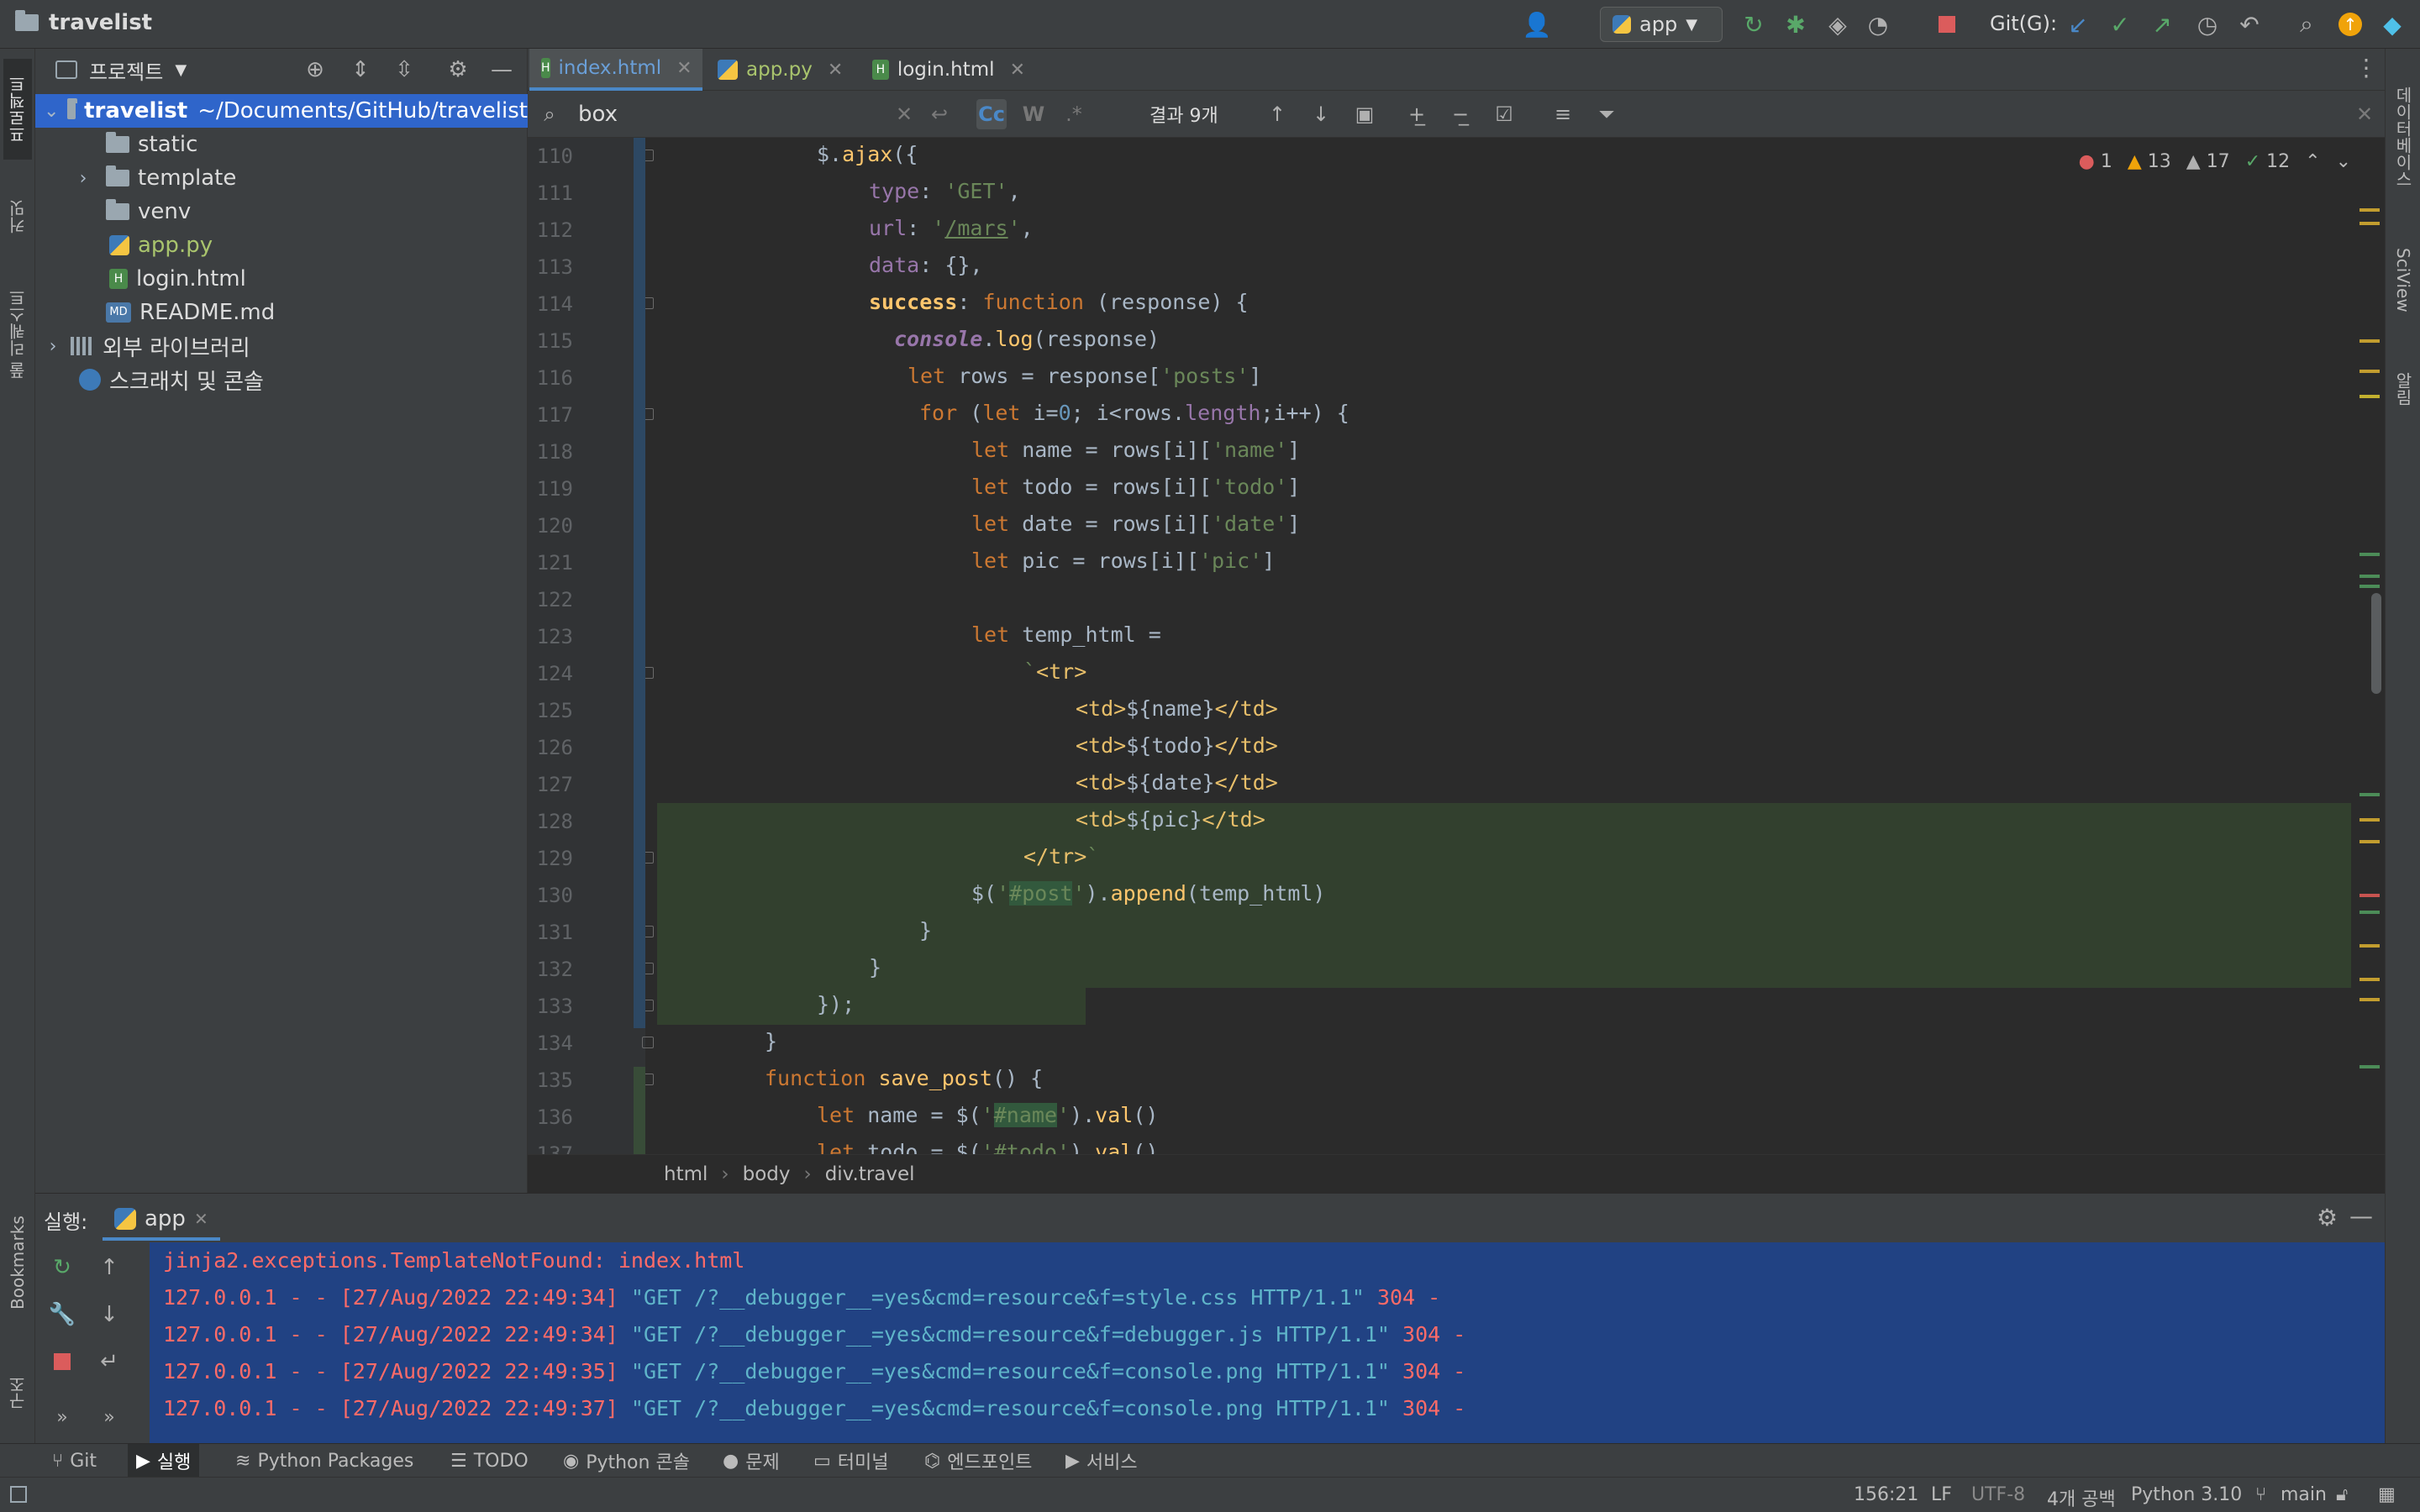 Image resolution: width=2420 pixels, height=1512 pixels. What do you see at coordinates (1886, 1494) in the screenshot?
I see `caret-position: 156:21` at bounding box center [1886, 1494].